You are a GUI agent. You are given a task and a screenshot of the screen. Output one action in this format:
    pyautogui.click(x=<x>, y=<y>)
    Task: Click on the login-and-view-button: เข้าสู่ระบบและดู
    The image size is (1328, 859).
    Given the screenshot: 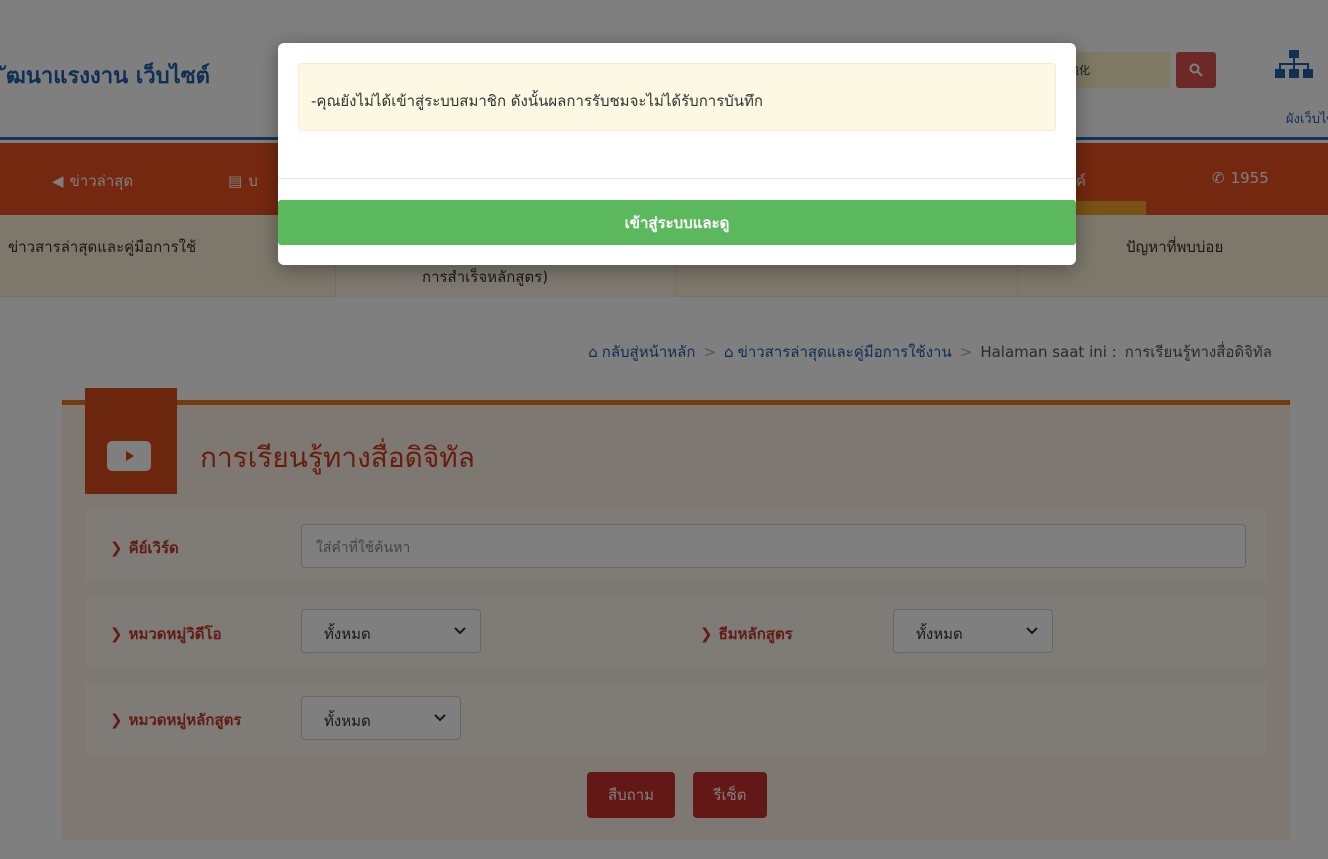 What is the action you would take?
    pyautogui.click(x=677, y=222)
    